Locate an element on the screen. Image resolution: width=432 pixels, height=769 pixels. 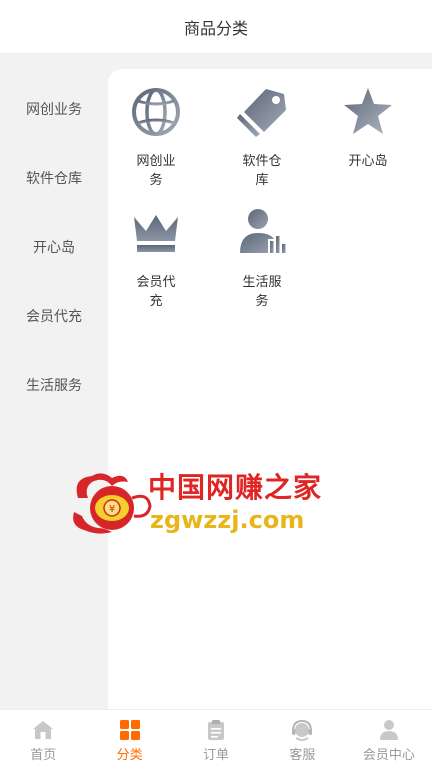
tab-label: 分类 is located at coordinates (129, 755).